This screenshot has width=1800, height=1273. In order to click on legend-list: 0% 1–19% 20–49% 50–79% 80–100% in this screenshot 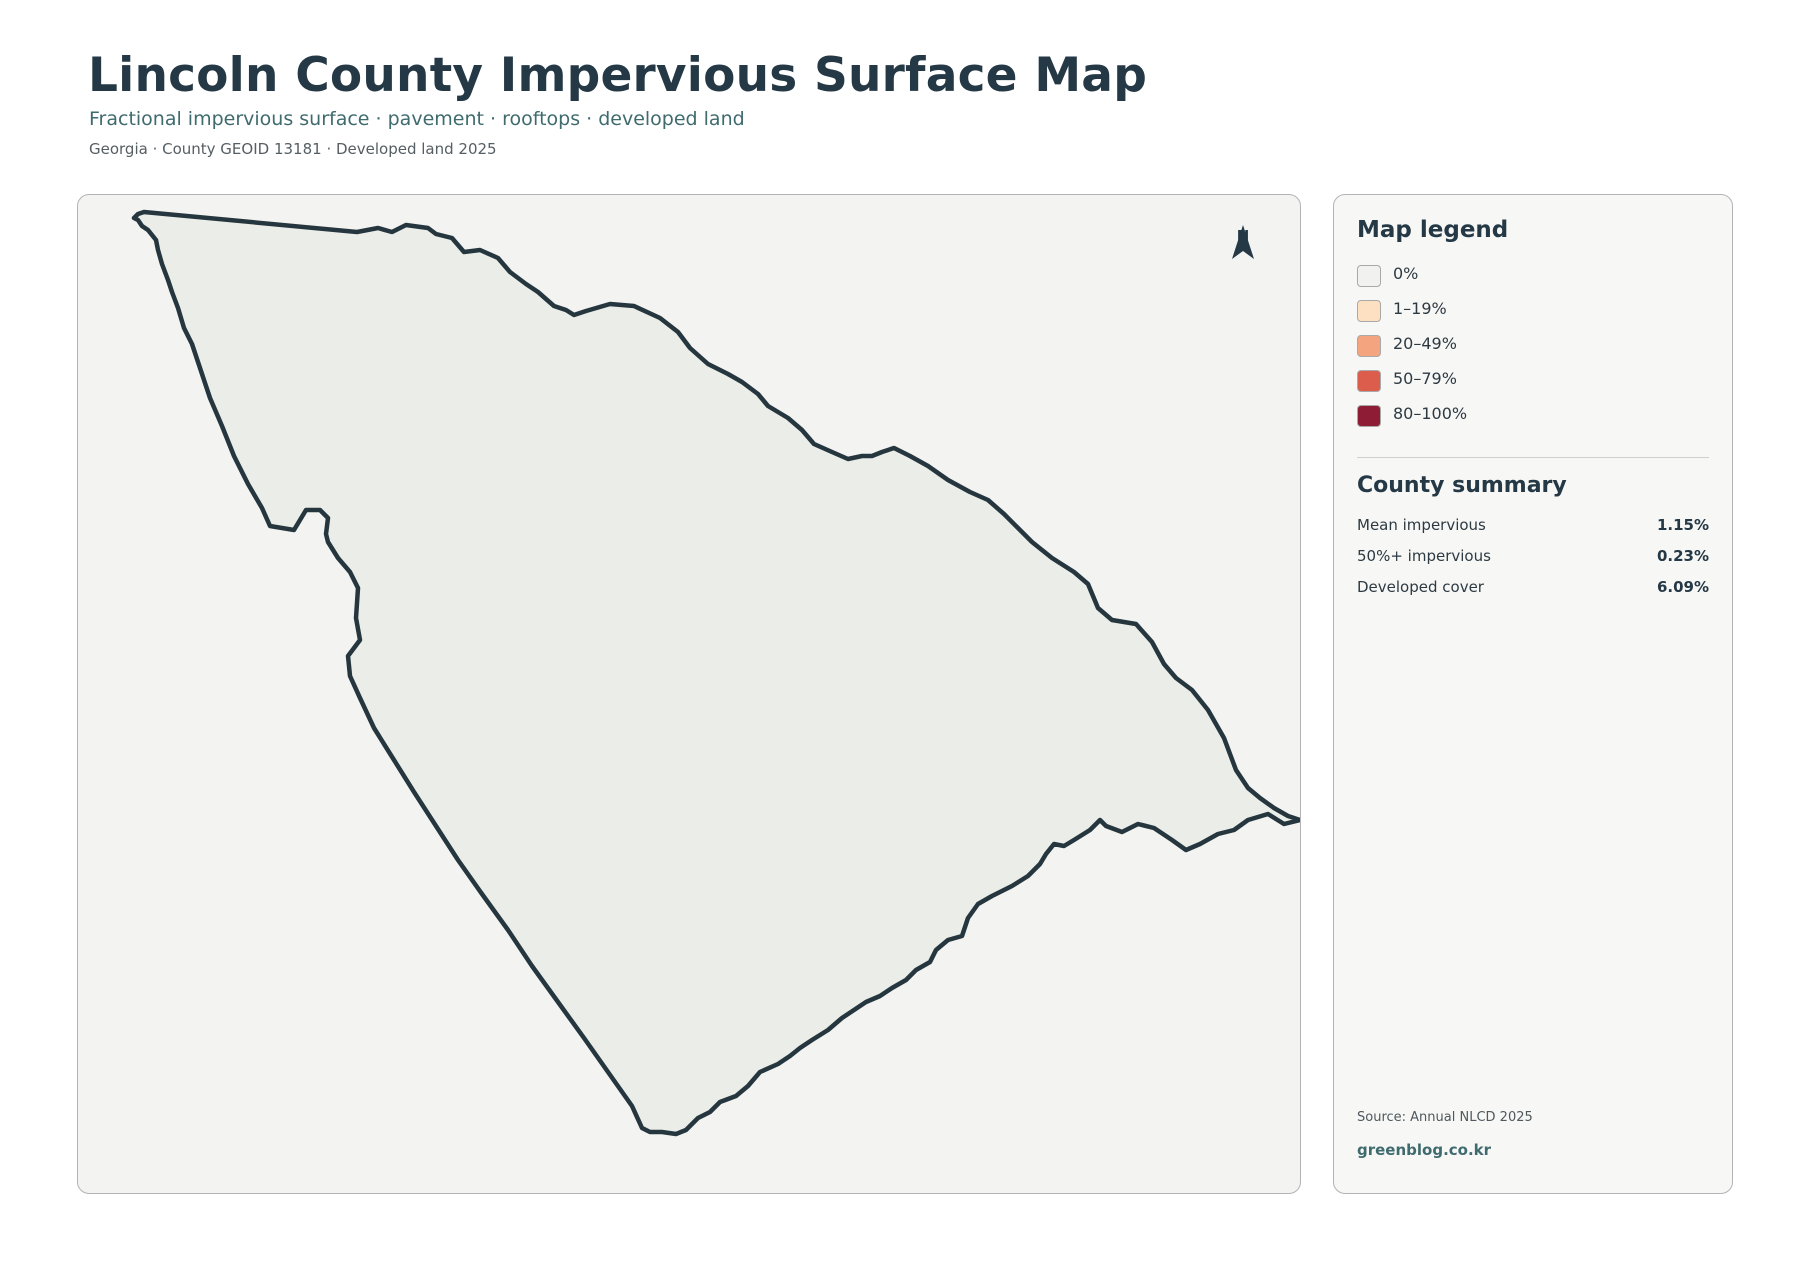, I will do `click(1412, 352)`.